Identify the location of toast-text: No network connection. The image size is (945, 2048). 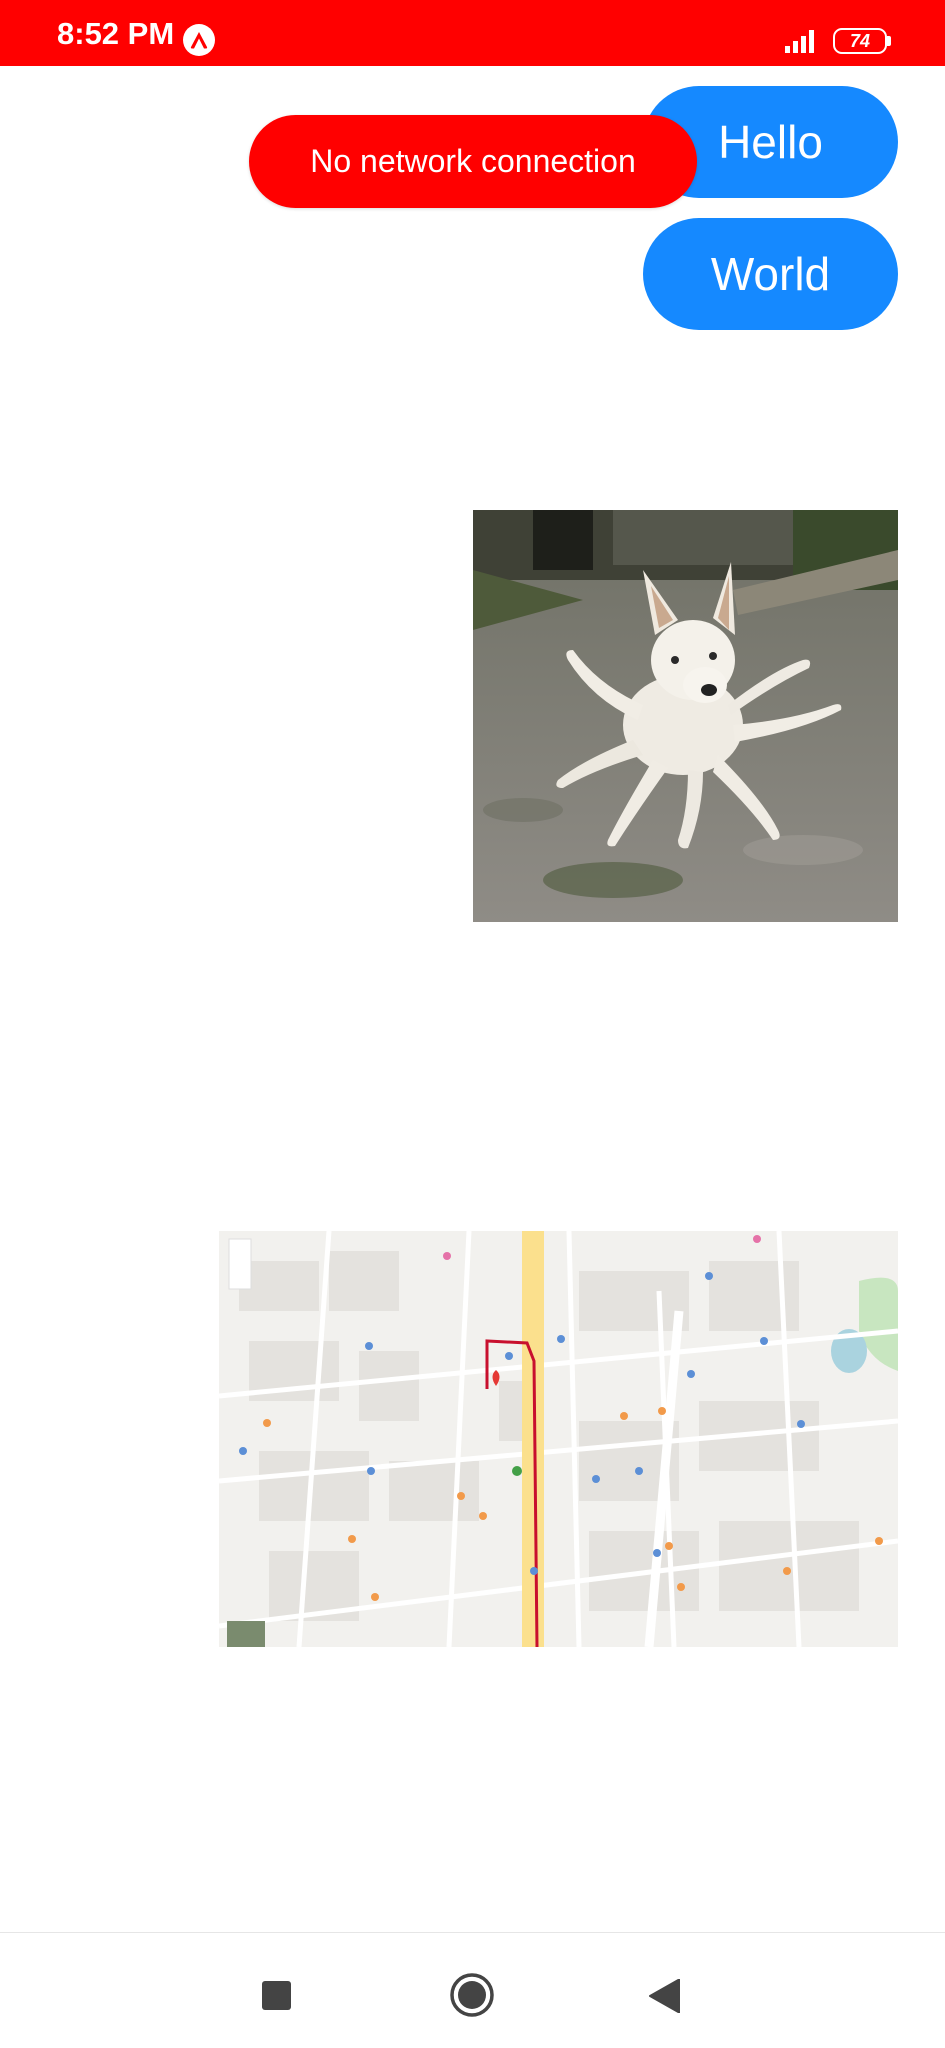
(473, 161).